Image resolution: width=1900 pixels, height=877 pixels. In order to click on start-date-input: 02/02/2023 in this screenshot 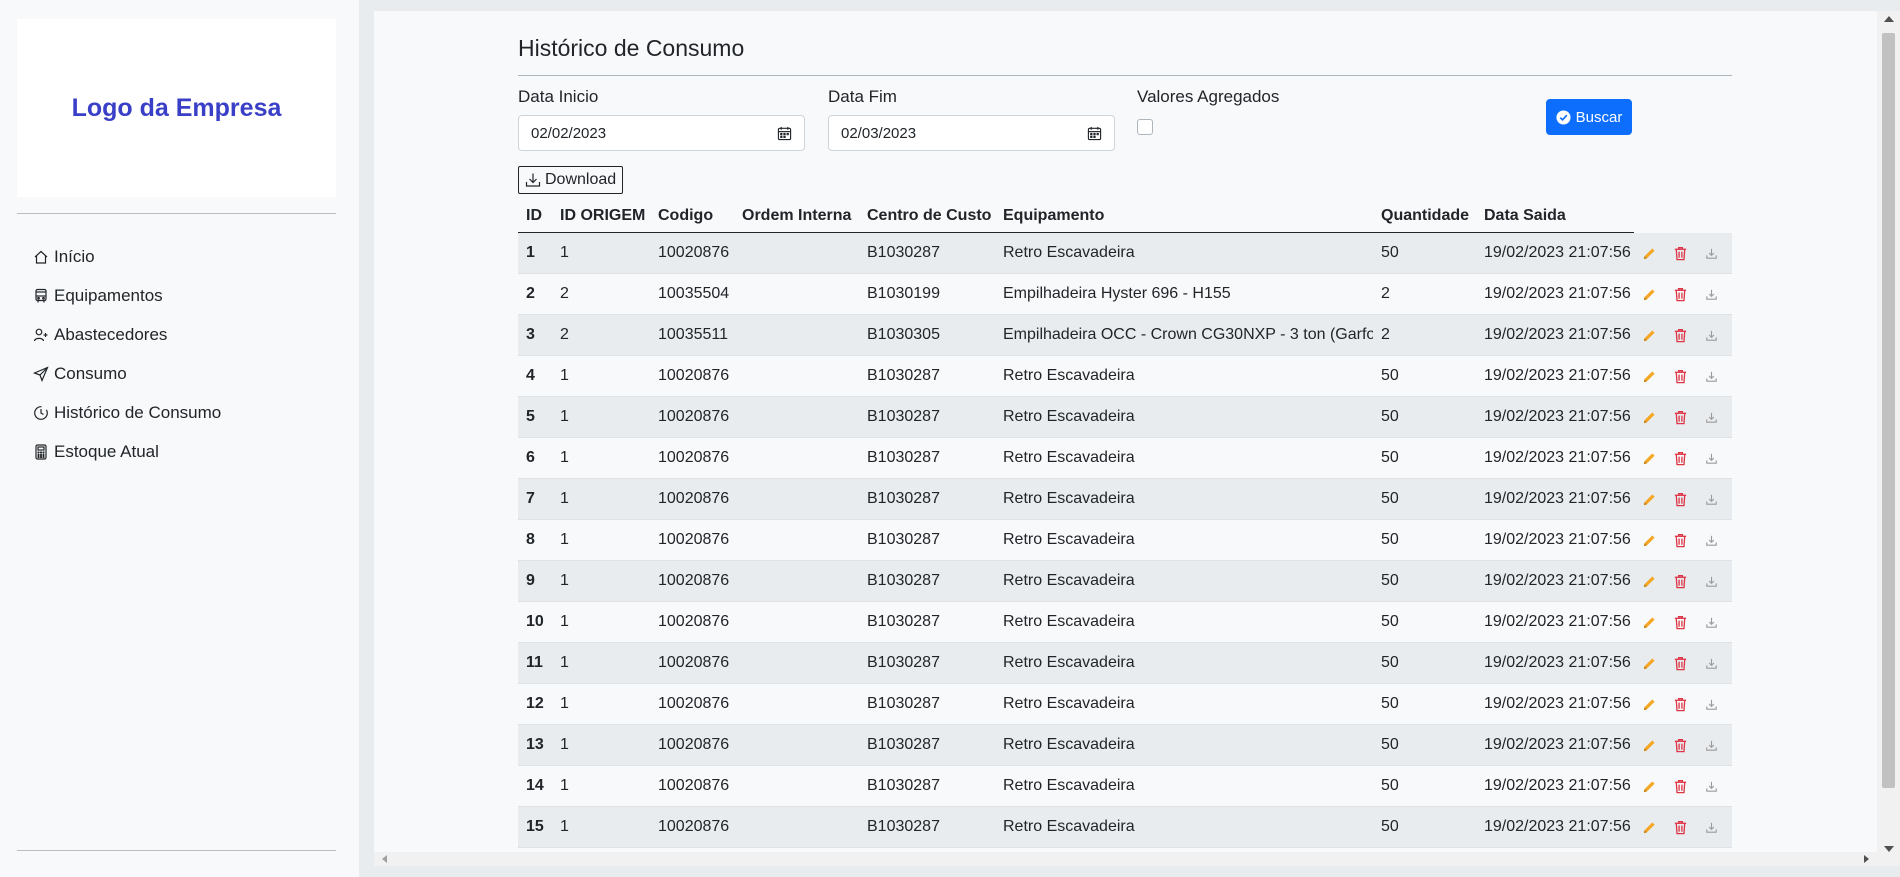, I will do `click(661, 133)`.